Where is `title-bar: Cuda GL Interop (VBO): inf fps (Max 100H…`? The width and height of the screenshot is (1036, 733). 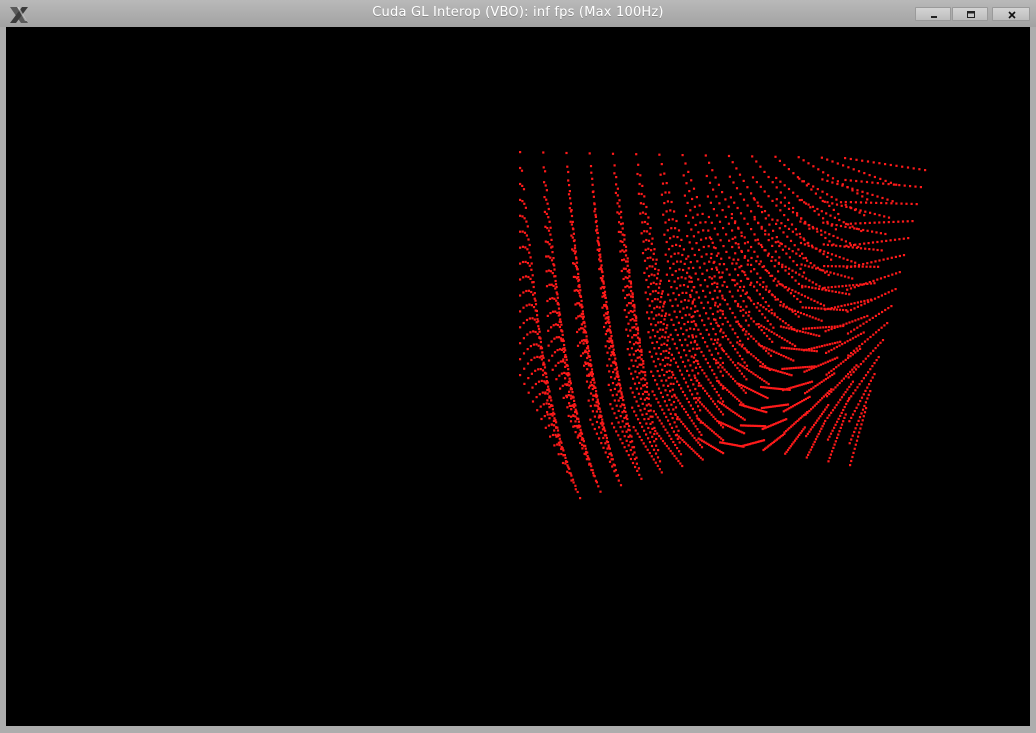
title-bar: Cuda GL Interop (VBO): inf fps (Max 100H… is located at coordinates (518, 13).